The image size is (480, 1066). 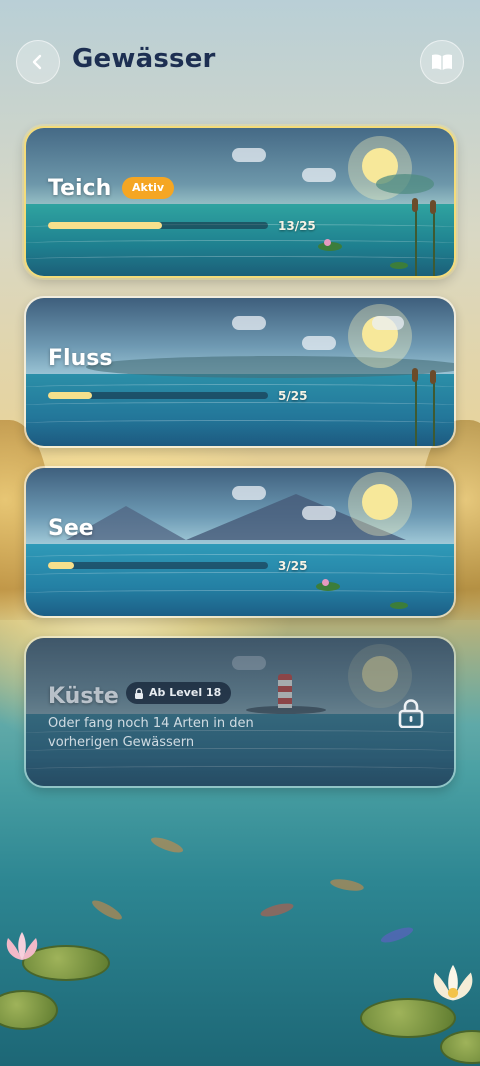 I want to click on lock-label: Ab Level 18, so click(x=185, y=692).